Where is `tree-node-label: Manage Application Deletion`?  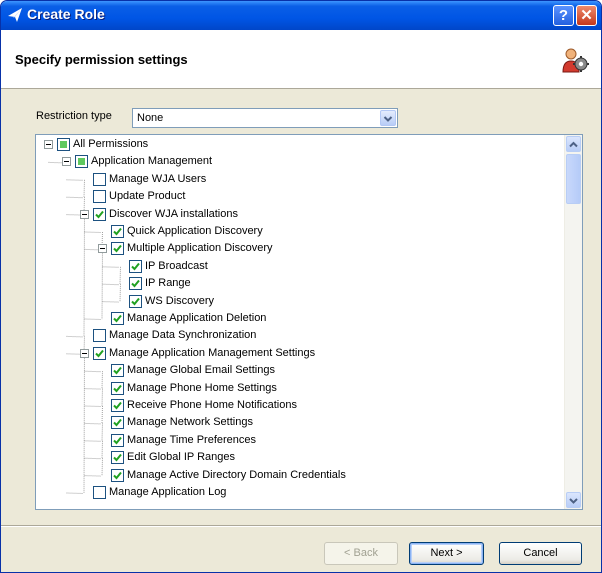 tree-node-label: Manage Application Deletion is located at coordinates (197, 318).